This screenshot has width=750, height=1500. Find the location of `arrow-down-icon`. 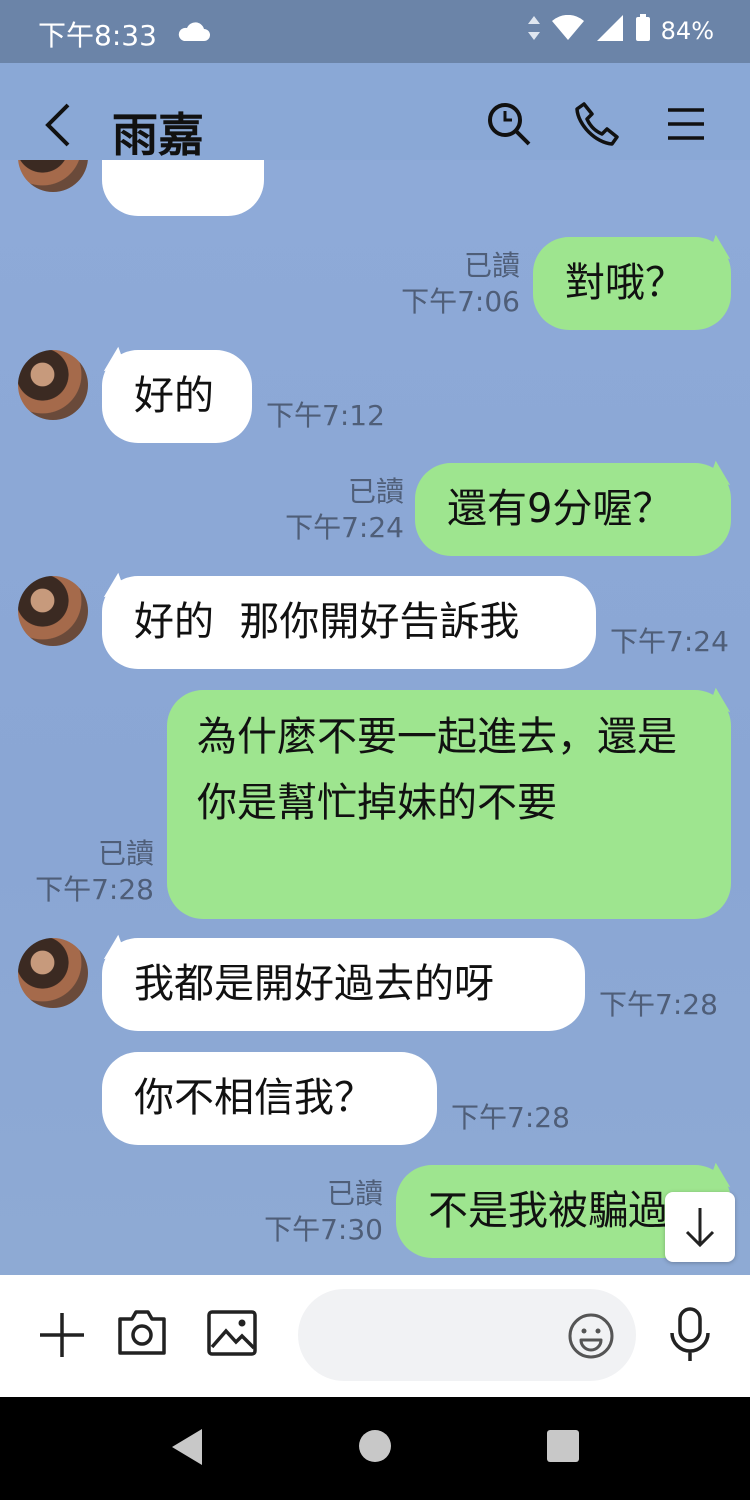

arrow-down-icon is located at coordinates (700, 1228).